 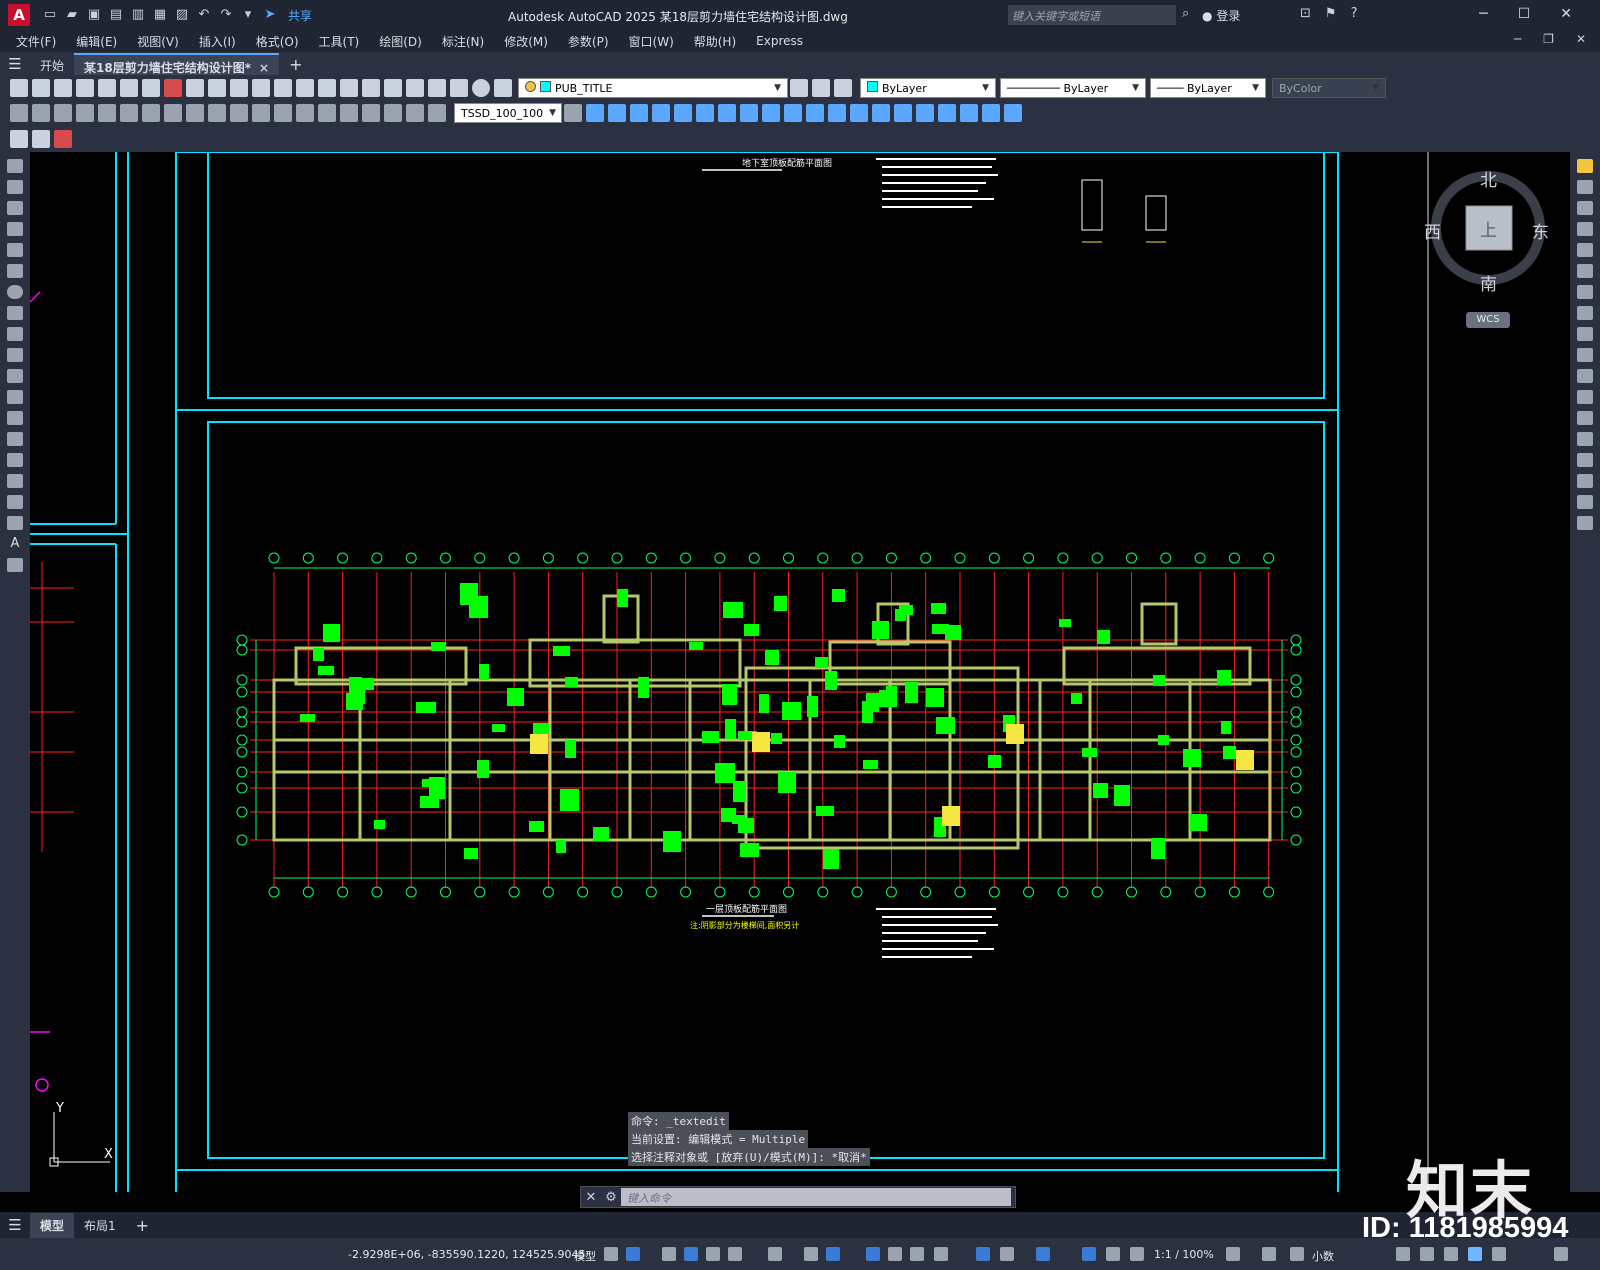 I want to click on menu-view: 视图(V), so click(x=158, y=41).